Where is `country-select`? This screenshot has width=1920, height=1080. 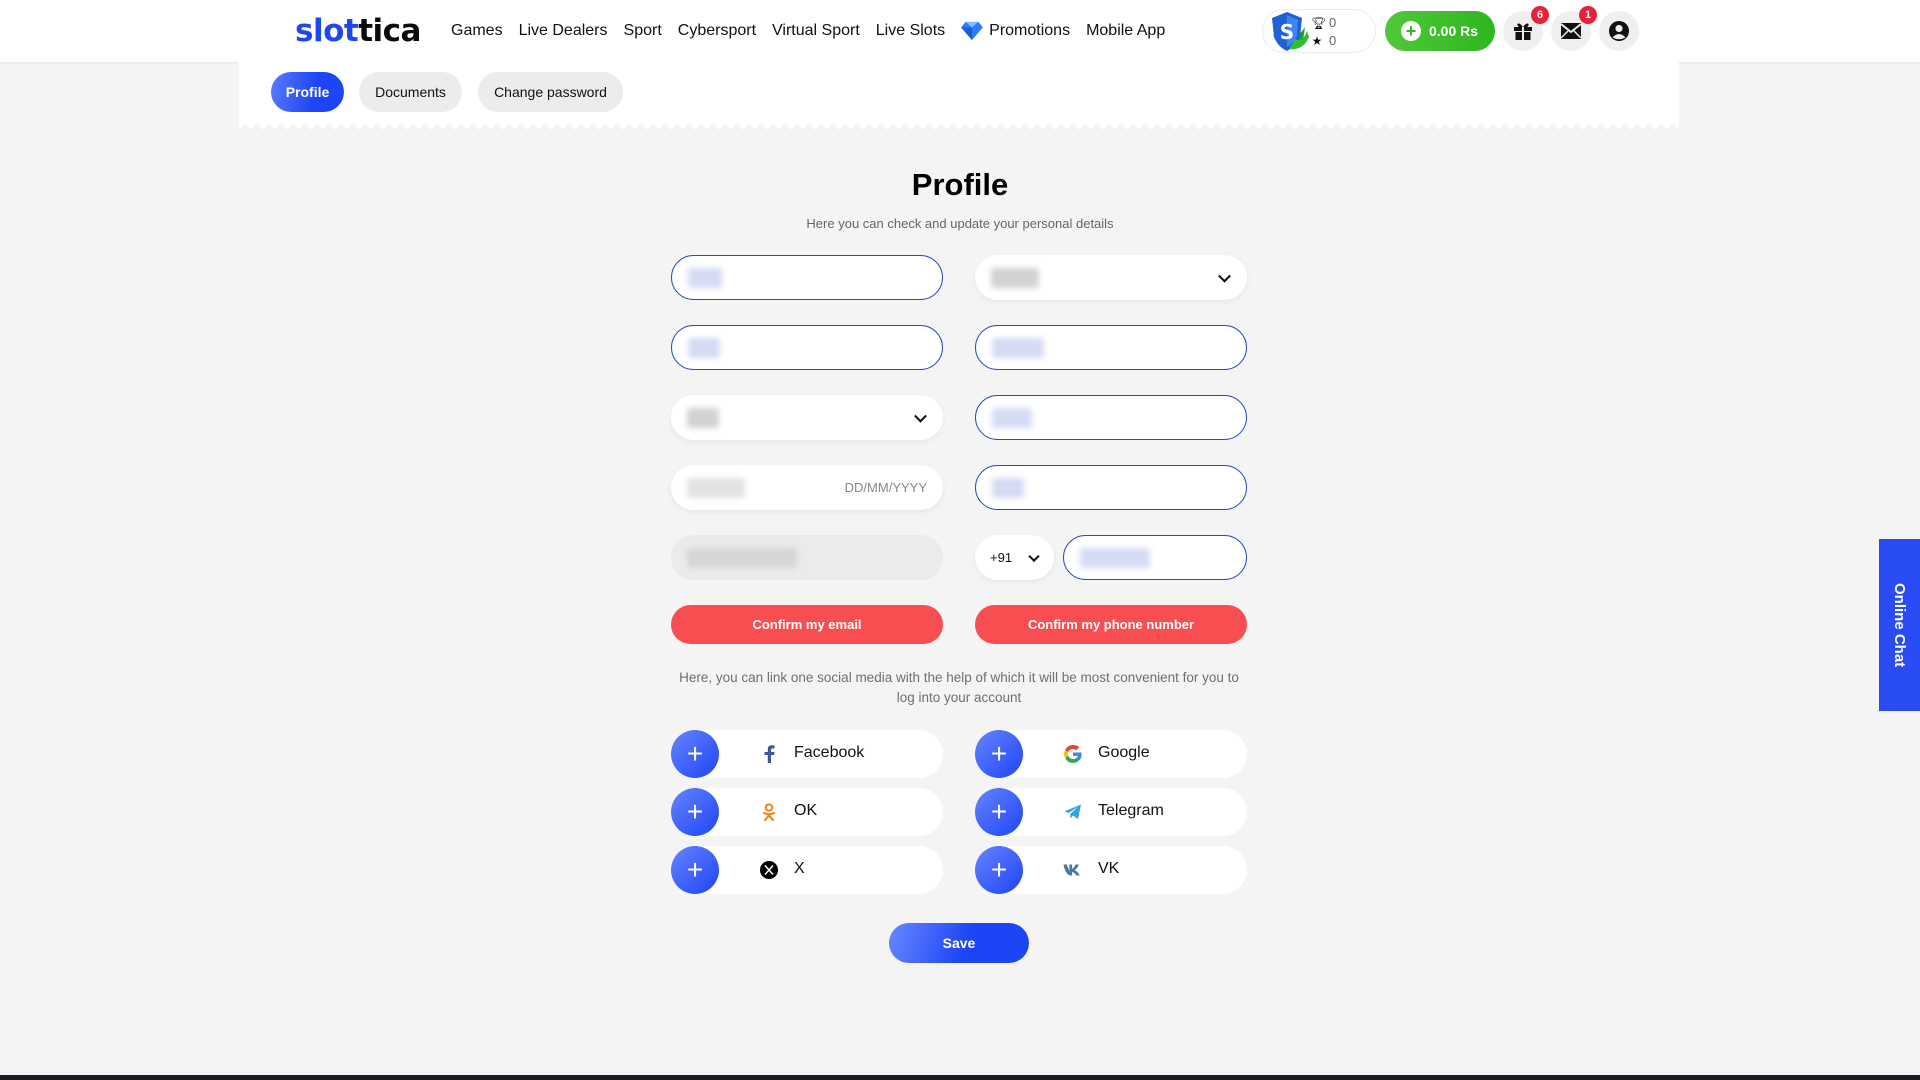
country-select is located at coordinates (807, 417).